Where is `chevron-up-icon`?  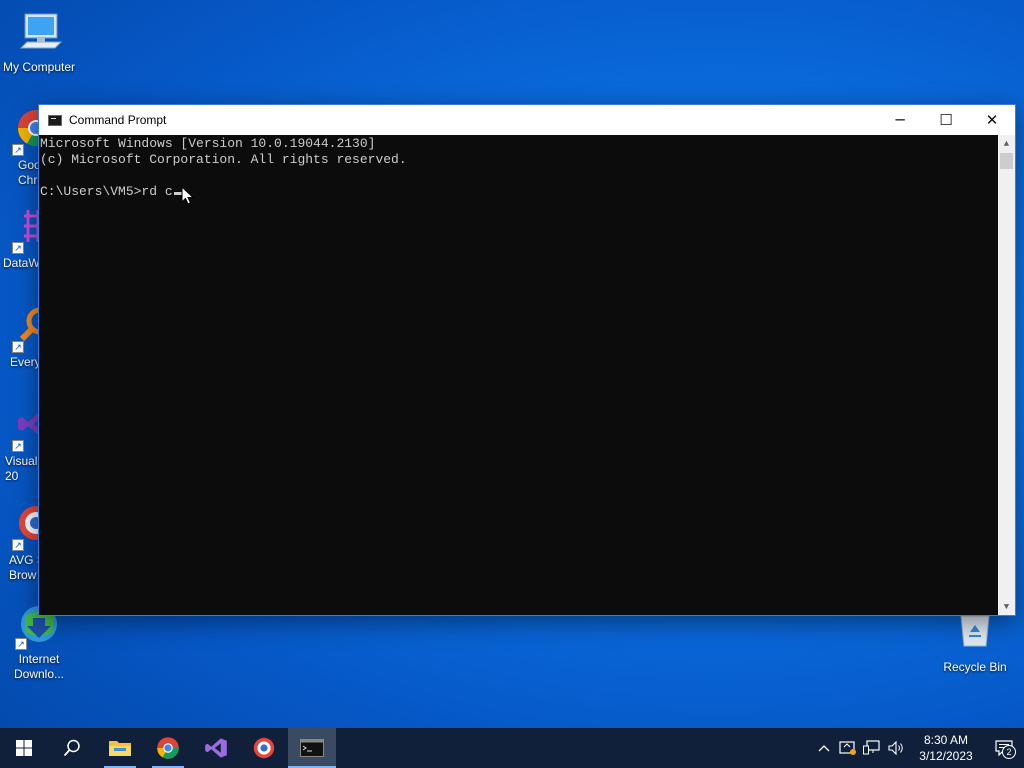 chevron-up-icon is located at coordinates (824, 748).